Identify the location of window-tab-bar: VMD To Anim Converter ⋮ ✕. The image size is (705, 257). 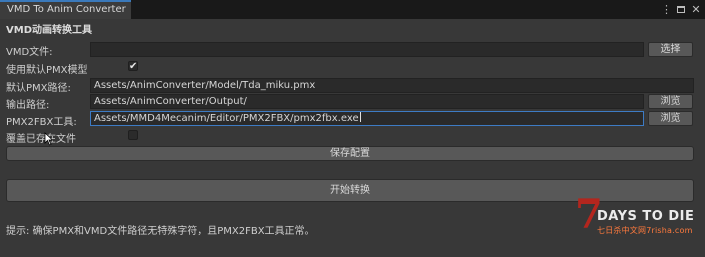
(352, 9).